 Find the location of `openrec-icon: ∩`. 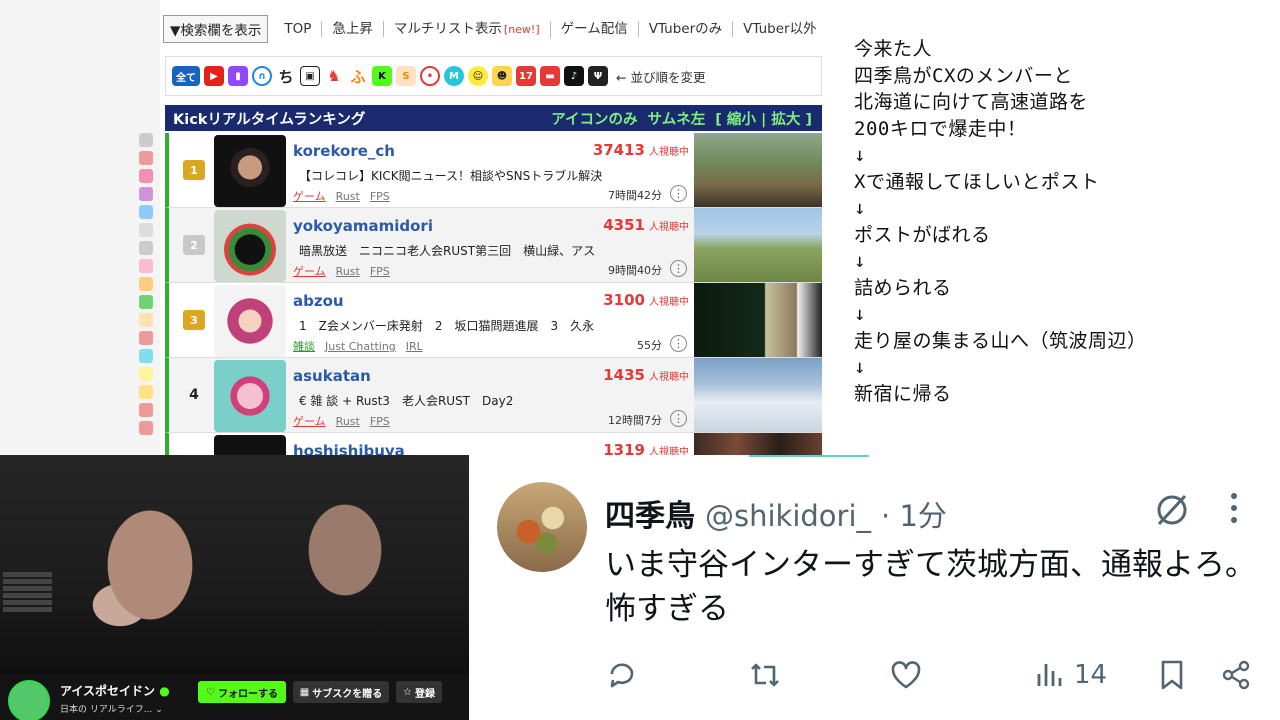

openrec-icon: ∩ is located at coordinates (262, 76).